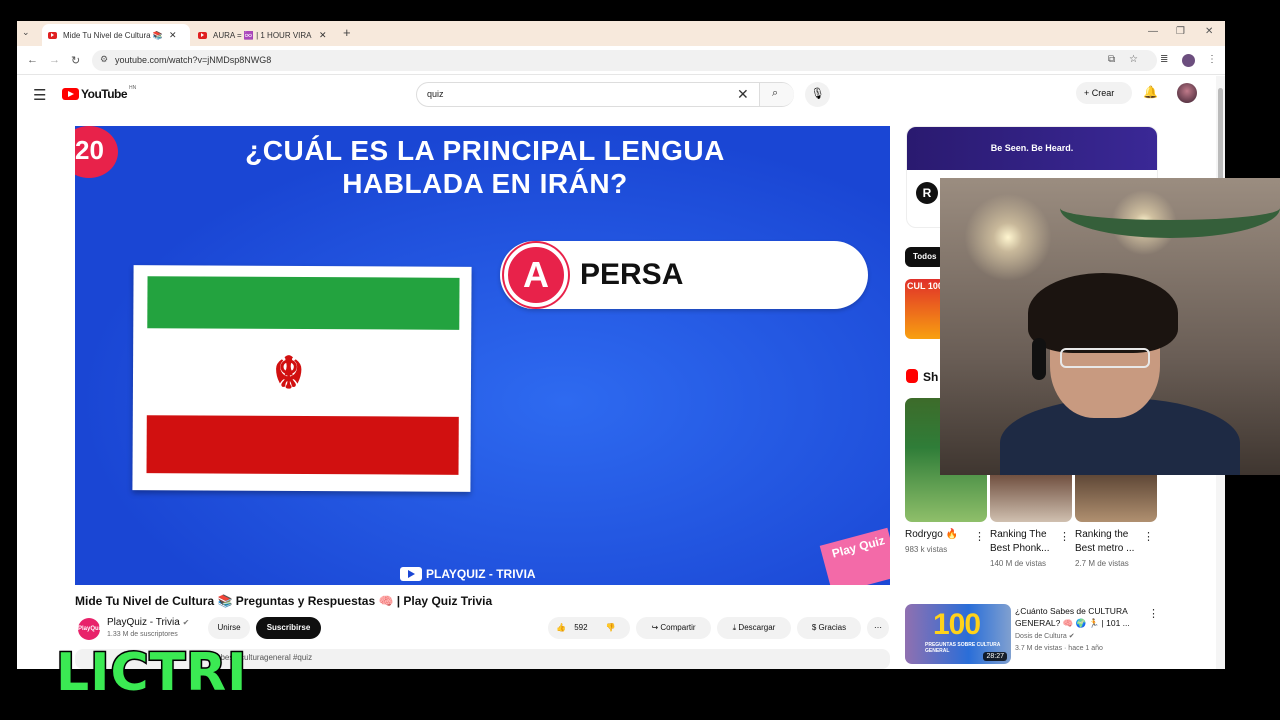 The width and height of the screenshot is (1280, 720). I want to click on create-button: + Crear, so click(1104, 93).